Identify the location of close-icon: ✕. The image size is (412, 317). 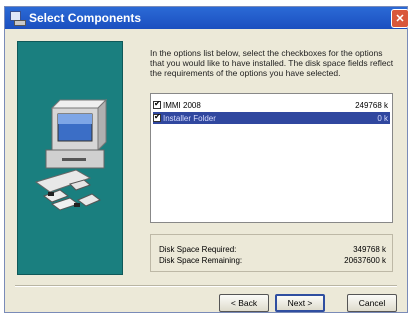
(400, 18).